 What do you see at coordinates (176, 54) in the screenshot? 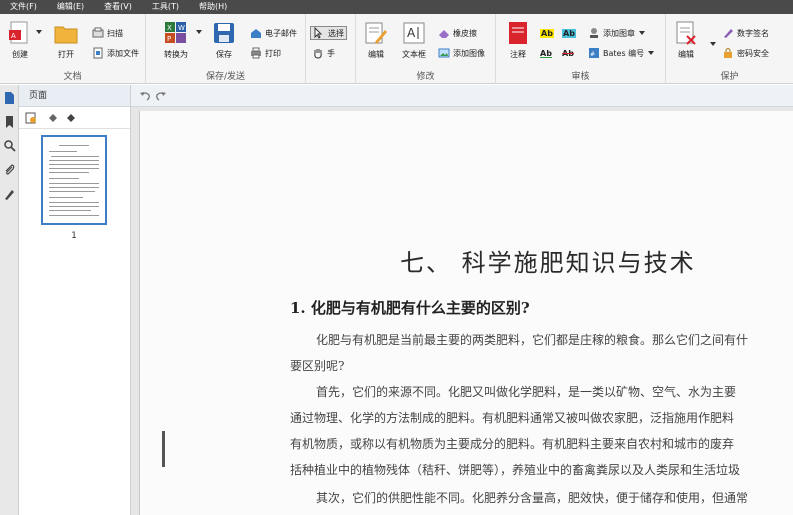
I see `convert-label: 转换为` at bounding box center [176, 54].